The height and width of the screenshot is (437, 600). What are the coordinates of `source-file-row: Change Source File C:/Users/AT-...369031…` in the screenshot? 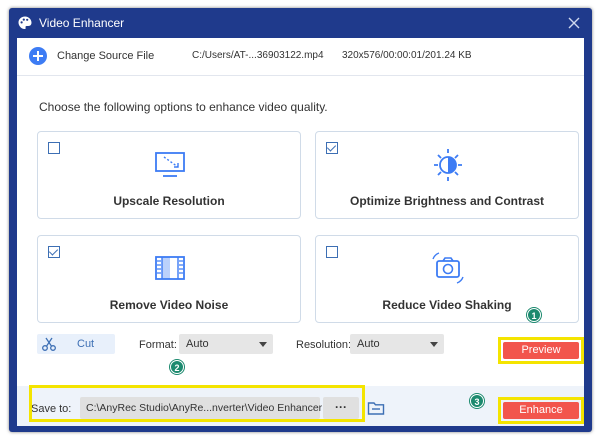 It's located at (300, 57).